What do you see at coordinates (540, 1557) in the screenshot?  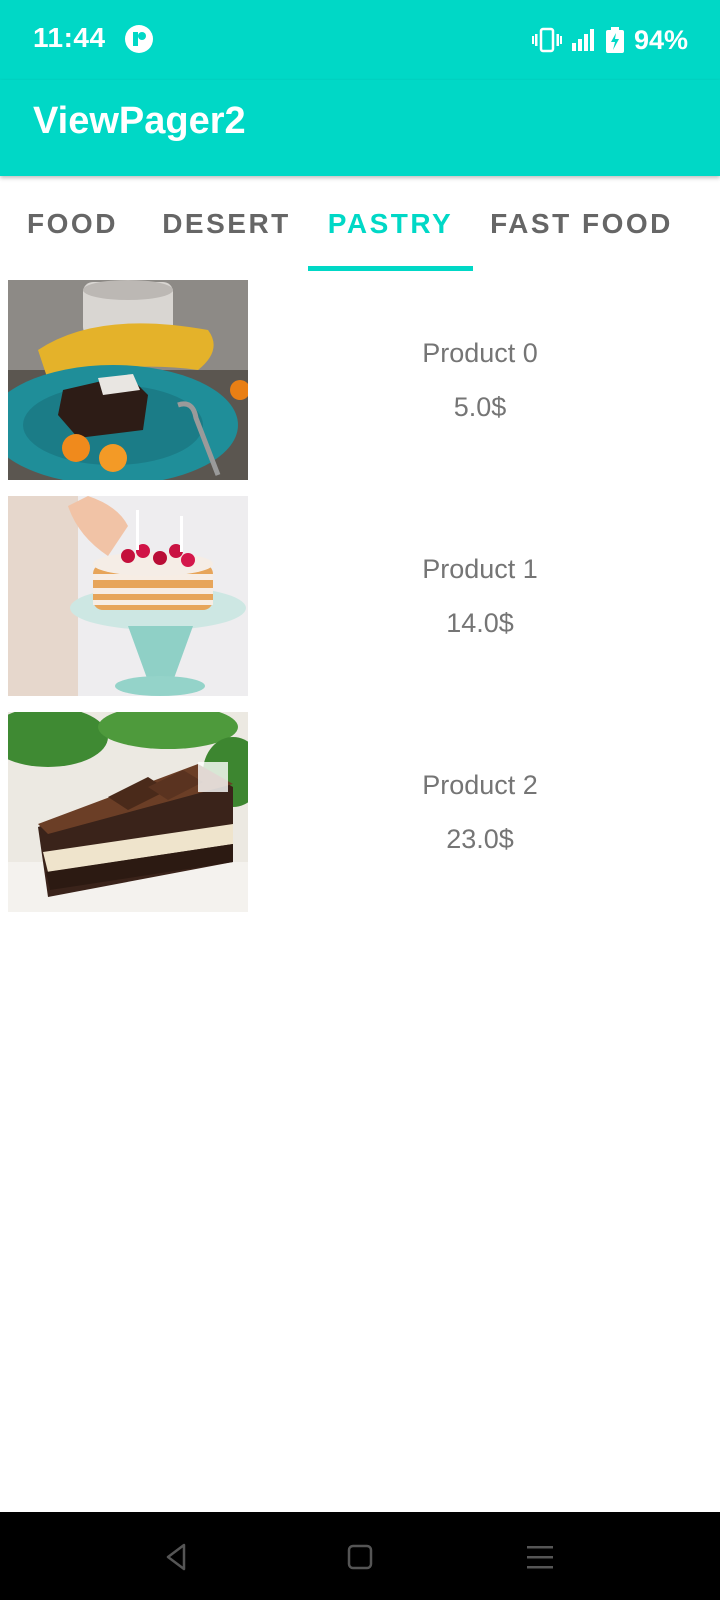 I see `recents-icon` at bounding box center [540, 1557].